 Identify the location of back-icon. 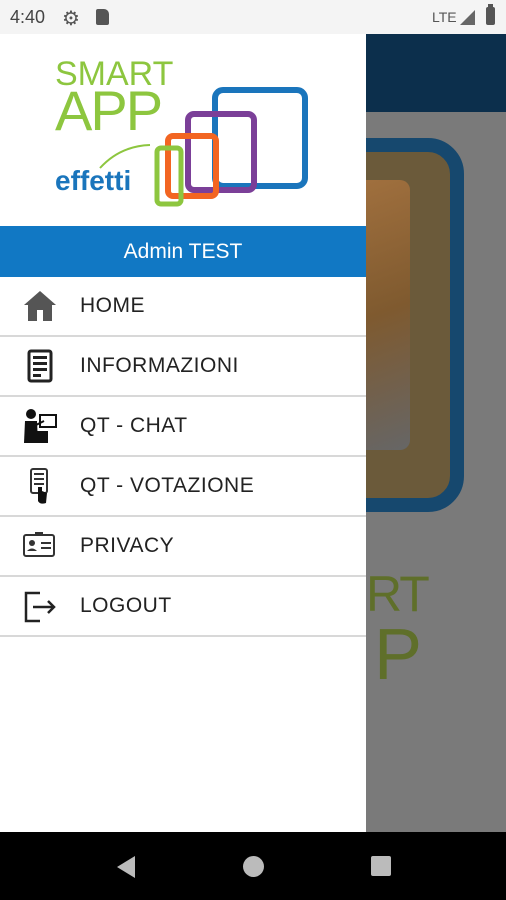
(126, 867).